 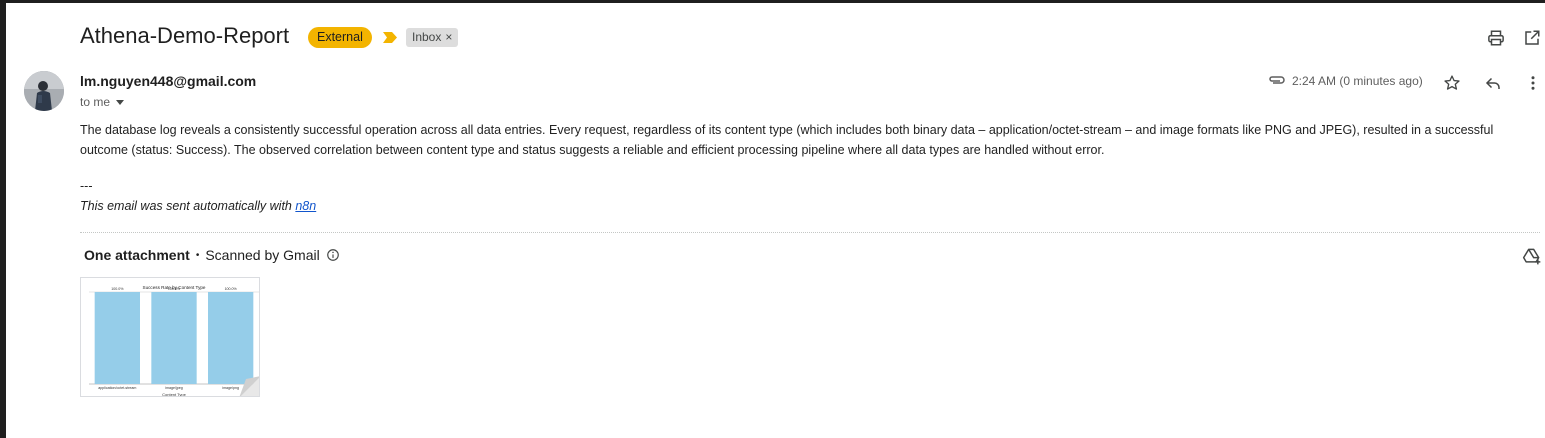 What do you see at coordinates (1357, 81) in the screenshot?
I see `timestamp: 2:24 AM (0 minutes ago)` at bounding box center [1357, 81].